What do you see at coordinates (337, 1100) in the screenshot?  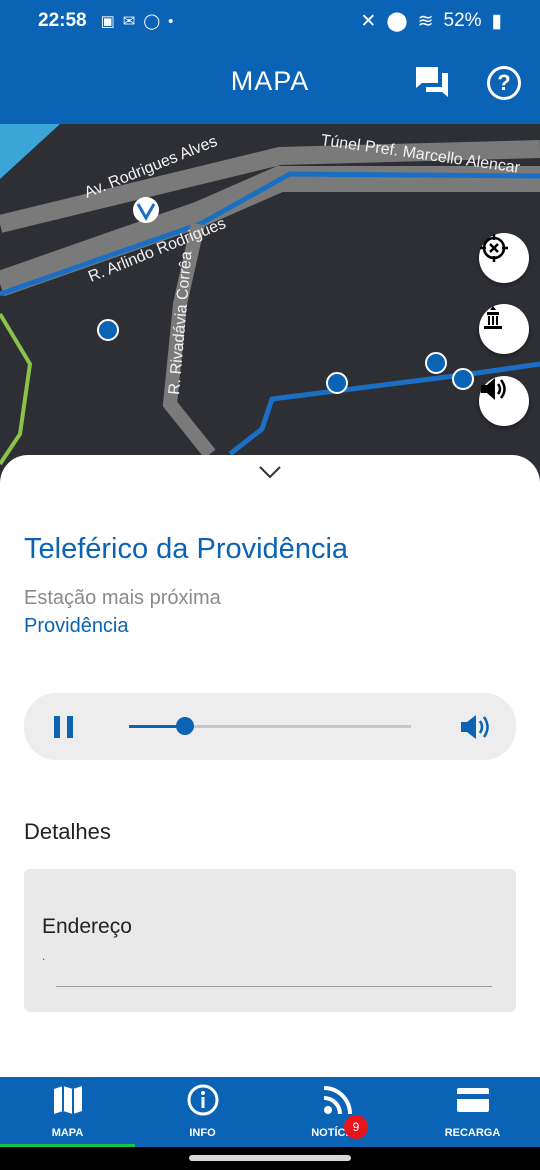 I see `rss-icon` at bounding box center [337, 1100].